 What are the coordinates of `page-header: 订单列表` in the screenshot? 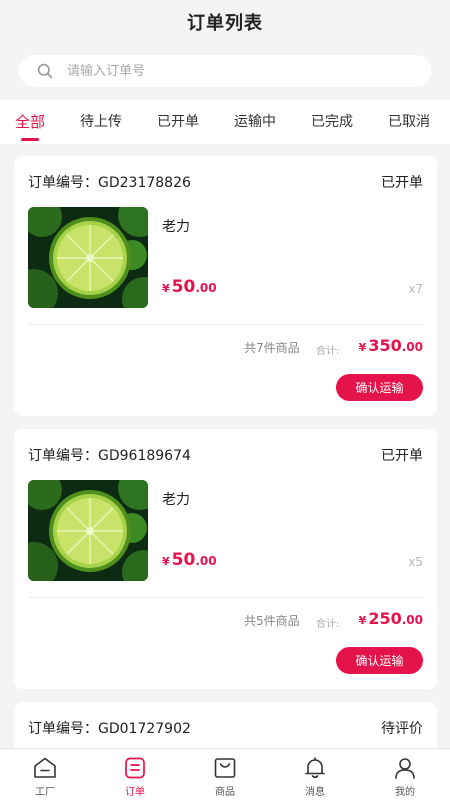 It's located at (225, 22).